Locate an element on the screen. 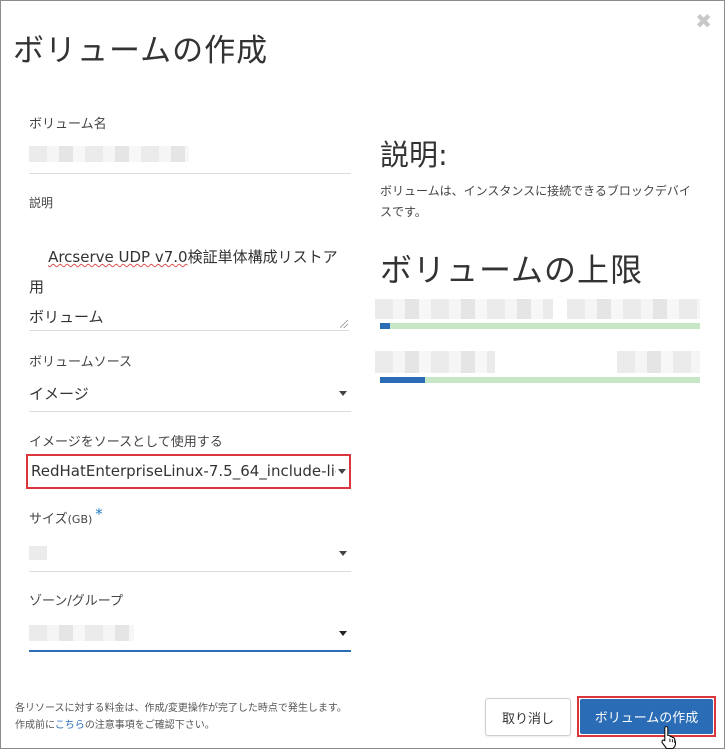 The image size is (725, 750). cancel-button: 取り消し is located at coordinates (528, 717).